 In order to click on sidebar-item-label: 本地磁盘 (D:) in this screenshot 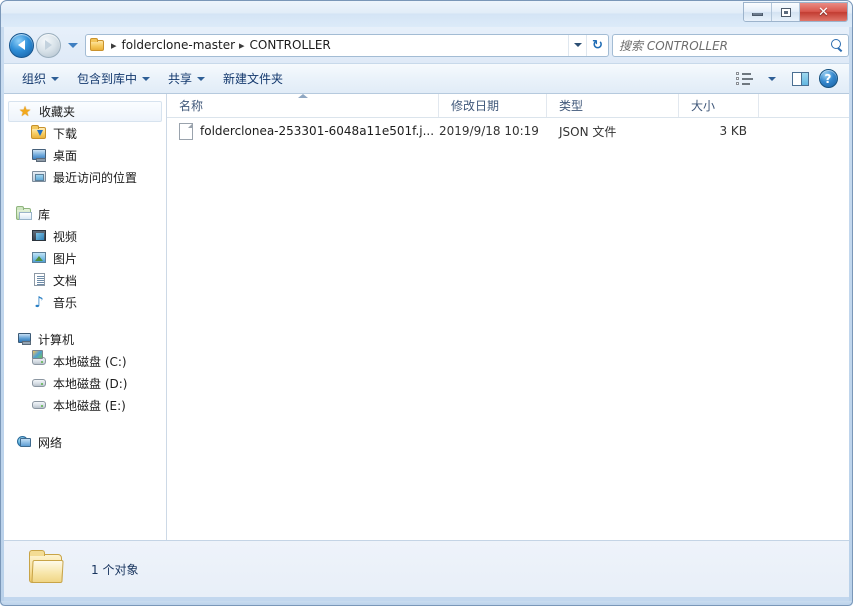, I will do `click(90, 383)`.